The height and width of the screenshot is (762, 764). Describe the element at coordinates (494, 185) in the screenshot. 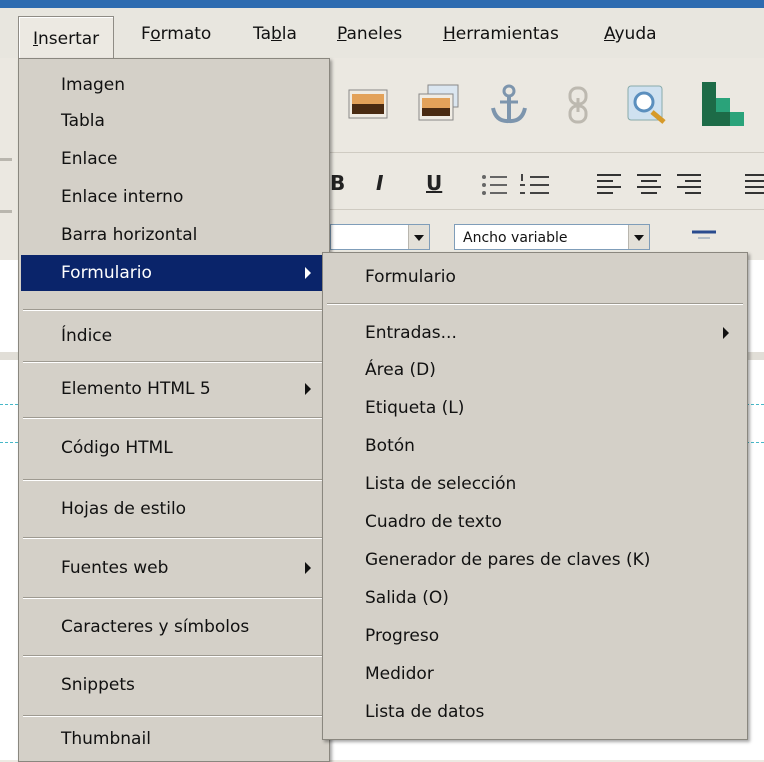

I see `bullet-list-icon` at that location.